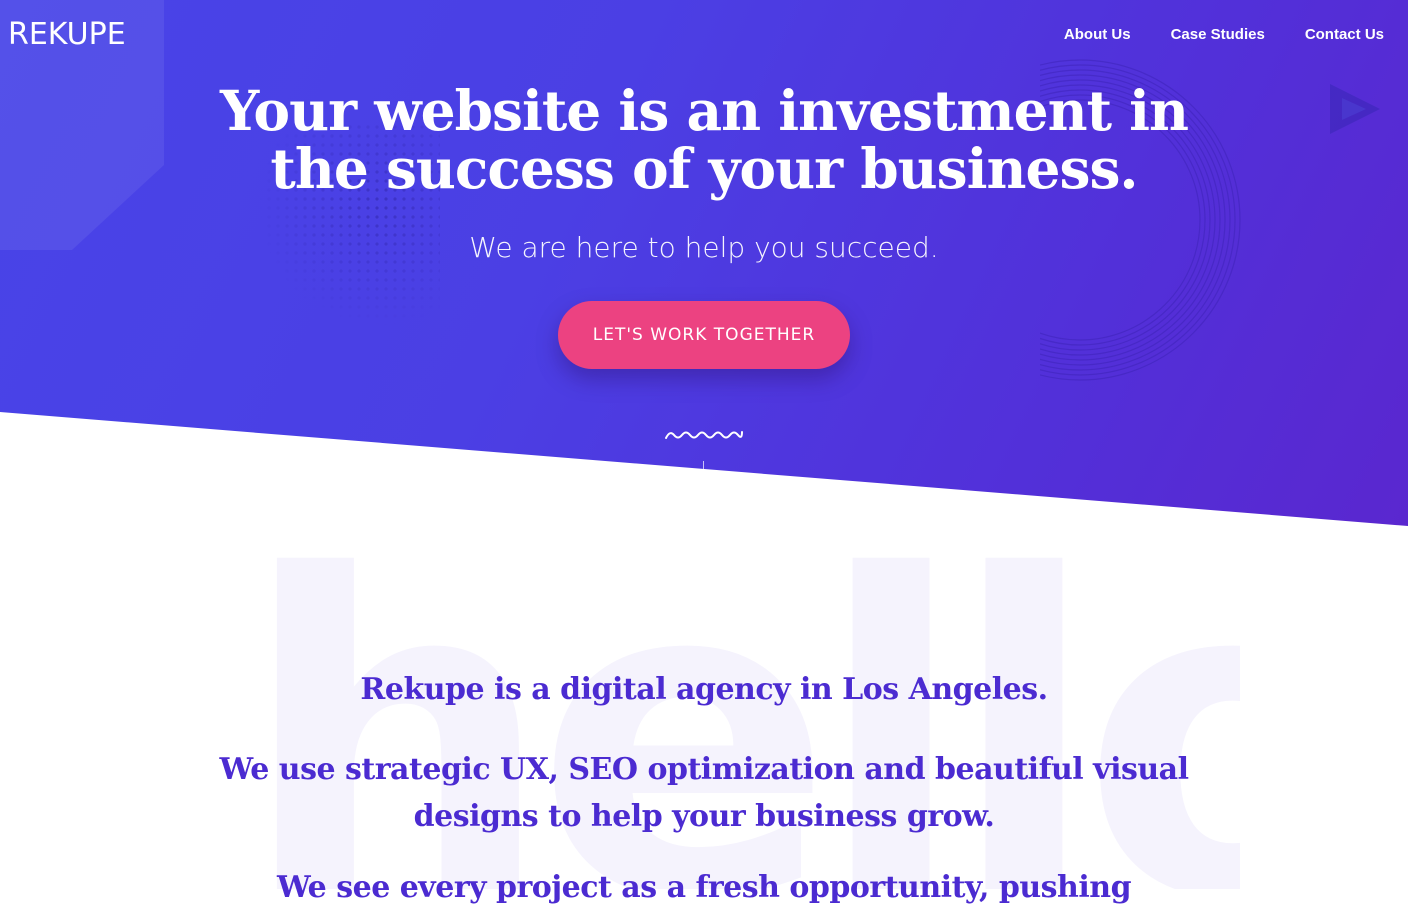 The width and height of the screenshot is (1408, 908). What do you see at coordinates (1344, 35) in the screenshot?
I see `nav-contact-us: Contact Us` at bounding box center [1344, 35].